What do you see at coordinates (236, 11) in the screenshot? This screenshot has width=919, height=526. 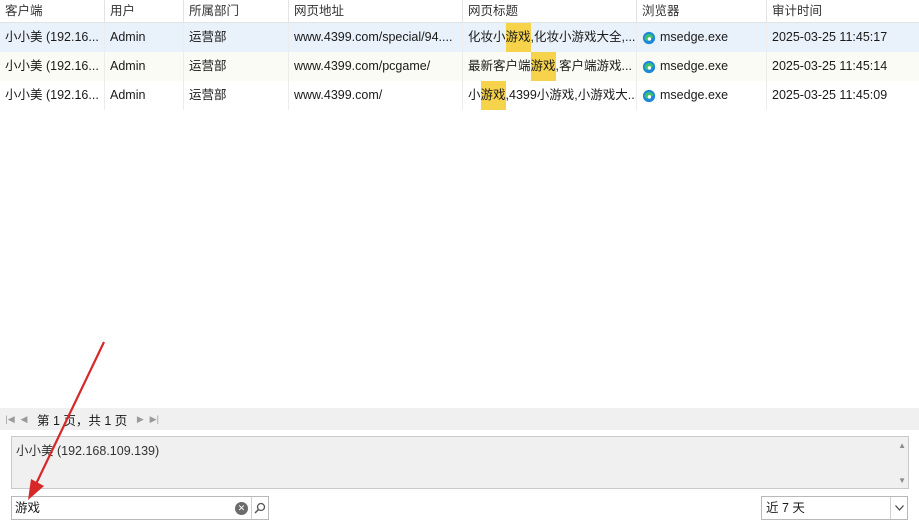 I see `column-header-department: 所属部门` at bounding box center [236, 11].